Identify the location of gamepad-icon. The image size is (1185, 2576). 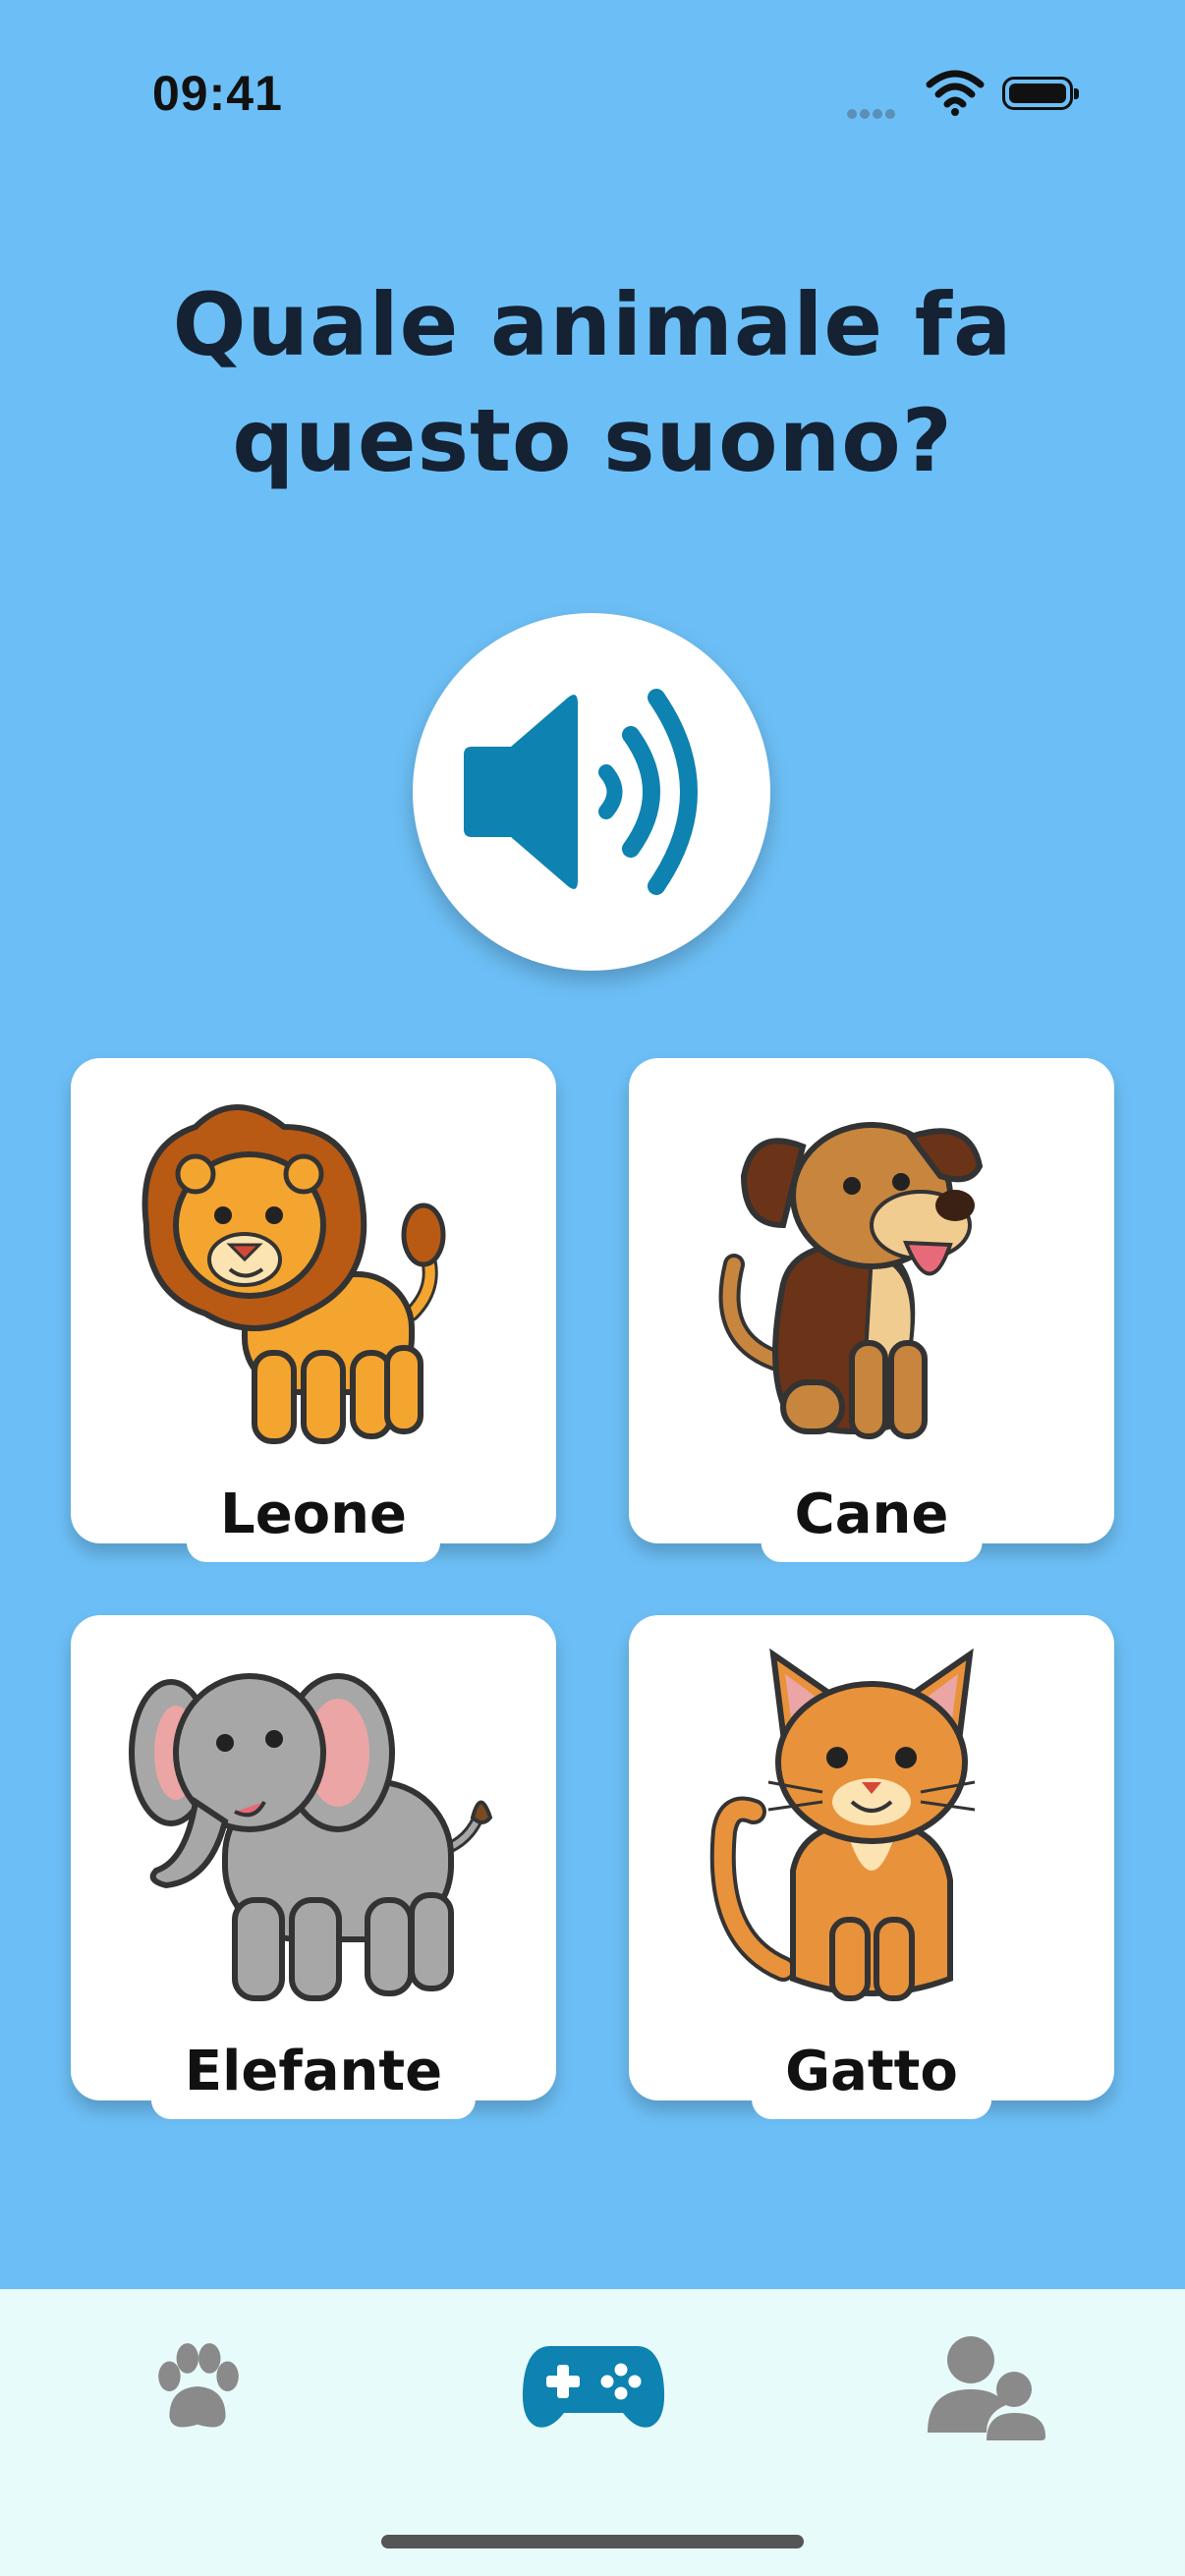
(594, 2387).